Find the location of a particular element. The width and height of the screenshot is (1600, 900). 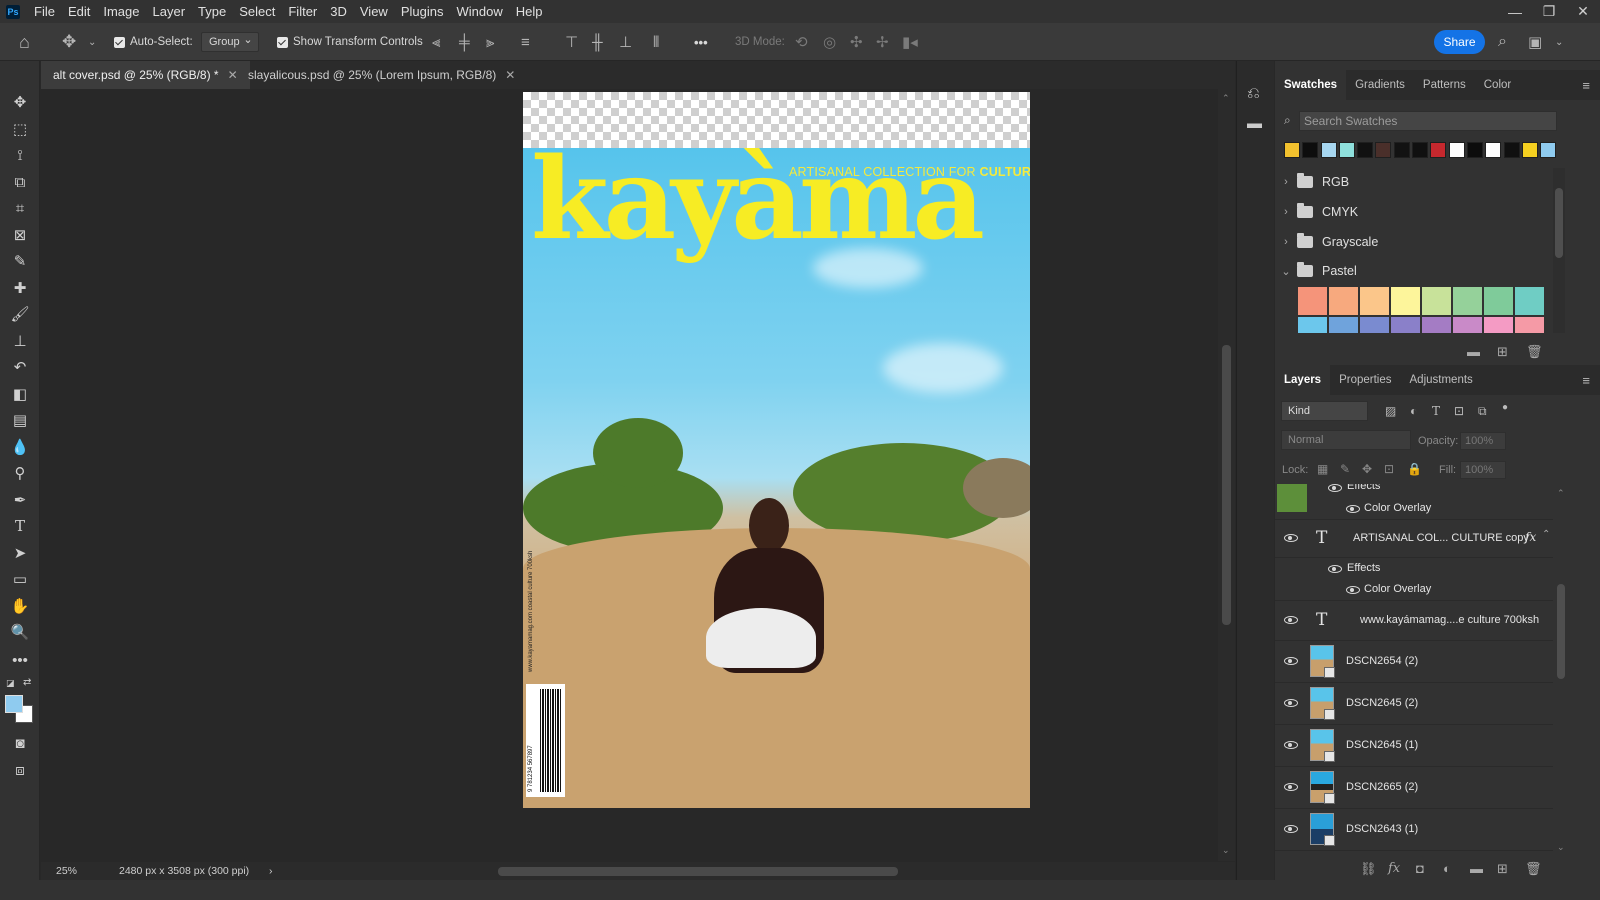

menu-plugins: Plugins is located at coordinates (422, 11).